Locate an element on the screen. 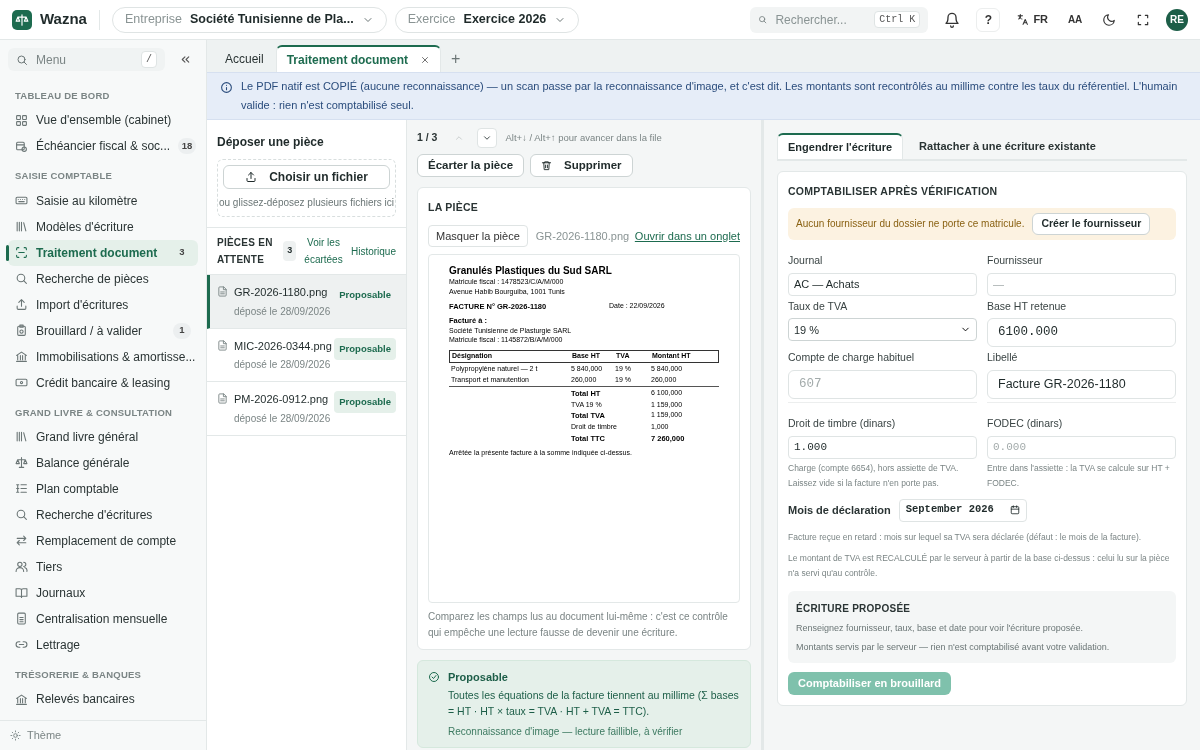 The width and height of the screenshot is (1200, 750). card-title: COMPTABILISER APRÈS VÉRIFICATION is located at coordinates (893, 191).